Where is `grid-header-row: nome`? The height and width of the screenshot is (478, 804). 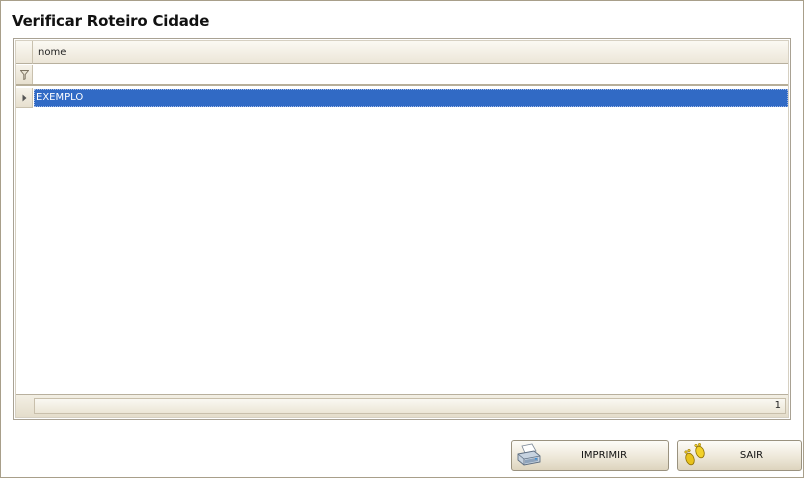
grid-header-row: nome is located at coordinates (402, 52).